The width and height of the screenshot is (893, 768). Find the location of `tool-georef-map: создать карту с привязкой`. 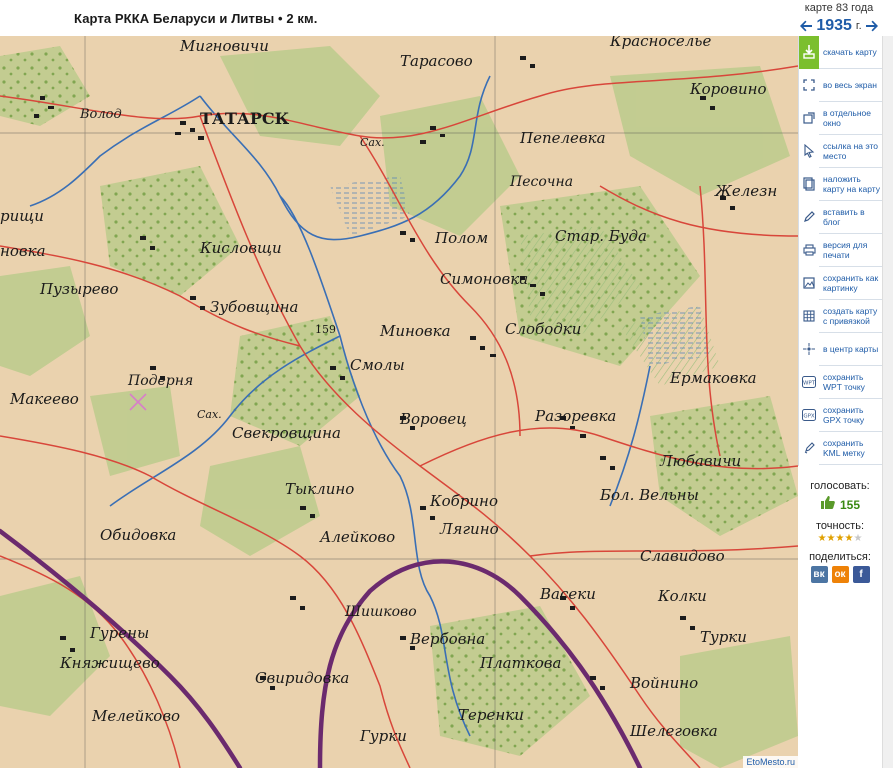

tool-georef-map: создать карту с привязкой is located at coordinates (841, 316).